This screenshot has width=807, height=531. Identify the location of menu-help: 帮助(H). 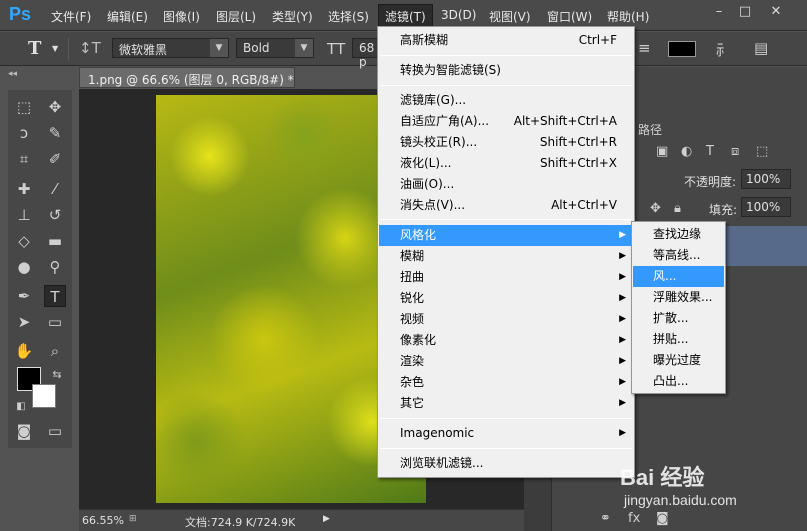
(628, 16).